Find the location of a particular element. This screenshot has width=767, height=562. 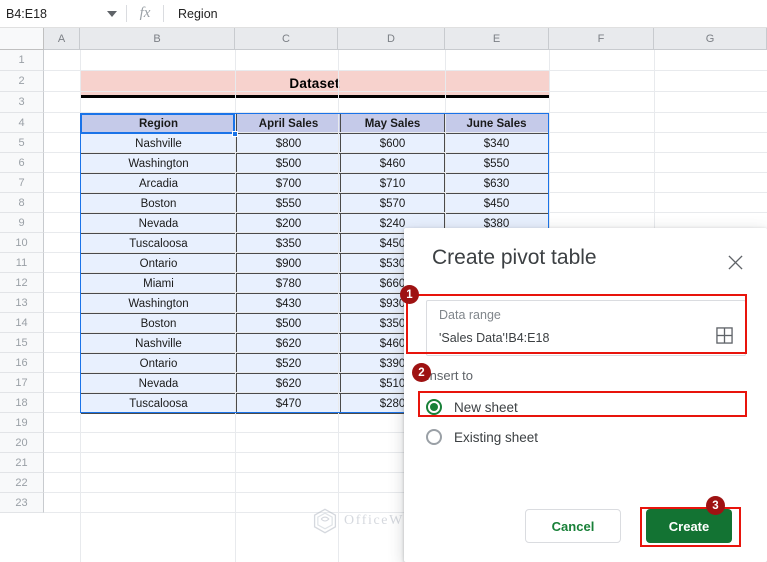

table-cell: $570 is located at coordinates (392, 203).